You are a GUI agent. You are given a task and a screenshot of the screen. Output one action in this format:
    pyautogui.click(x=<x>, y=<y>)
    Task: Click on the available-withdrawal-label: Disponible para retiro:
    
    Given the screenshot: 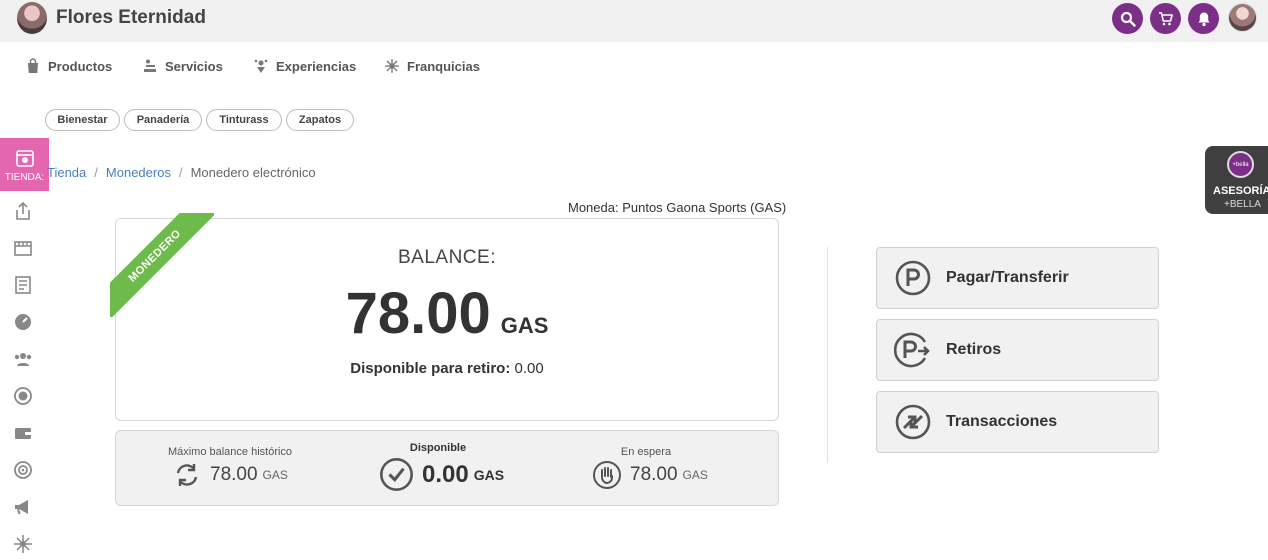 What is the action you would take?
    pyautogui.click(x=430, y=368)
    